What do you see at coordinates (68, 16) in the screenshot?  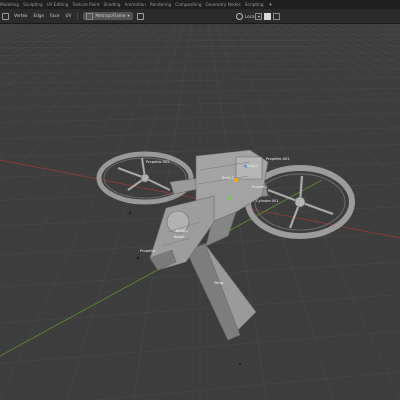 I see `menu-uv: UV` at bounding box center [68, 16].